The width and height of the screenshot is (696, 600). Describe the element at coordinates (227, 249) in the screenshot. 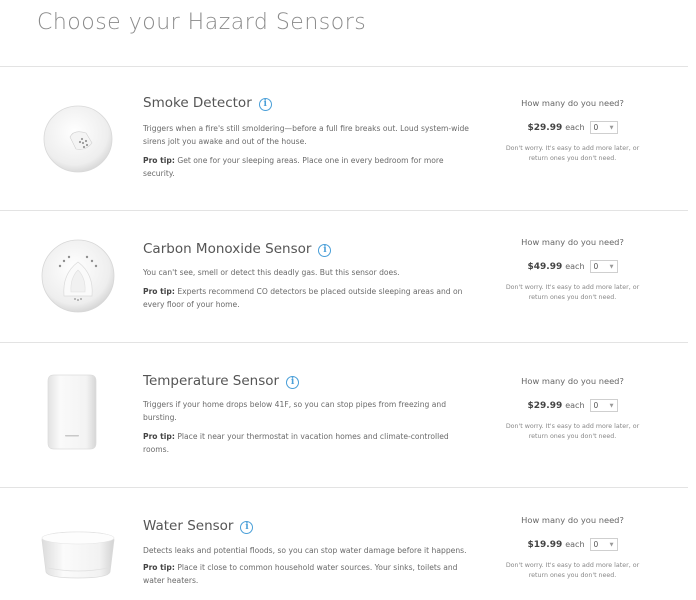

I see `product-name-text: Carbon Monoxide Sensor` at that location.